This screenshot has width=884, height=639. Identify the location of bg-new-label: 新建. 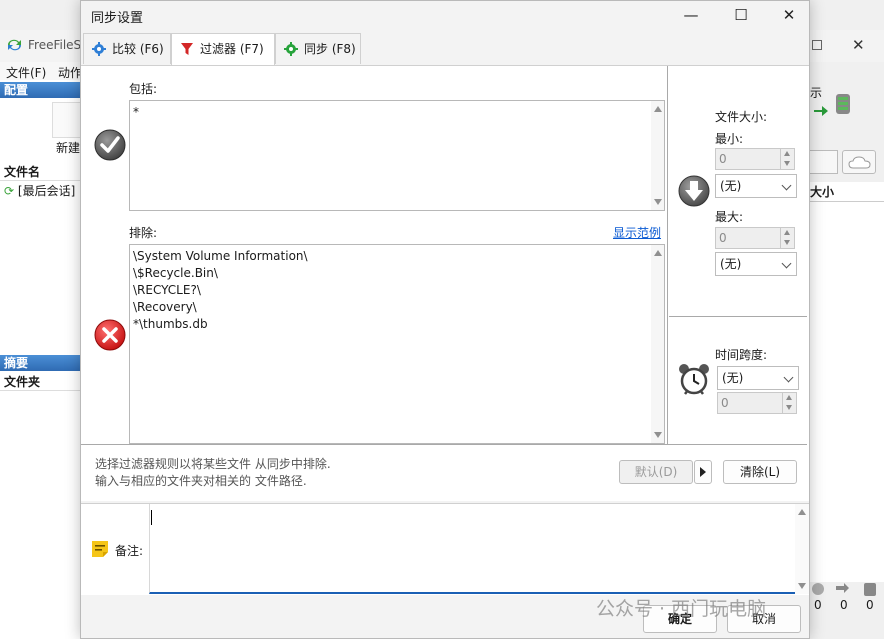
(68, 148).